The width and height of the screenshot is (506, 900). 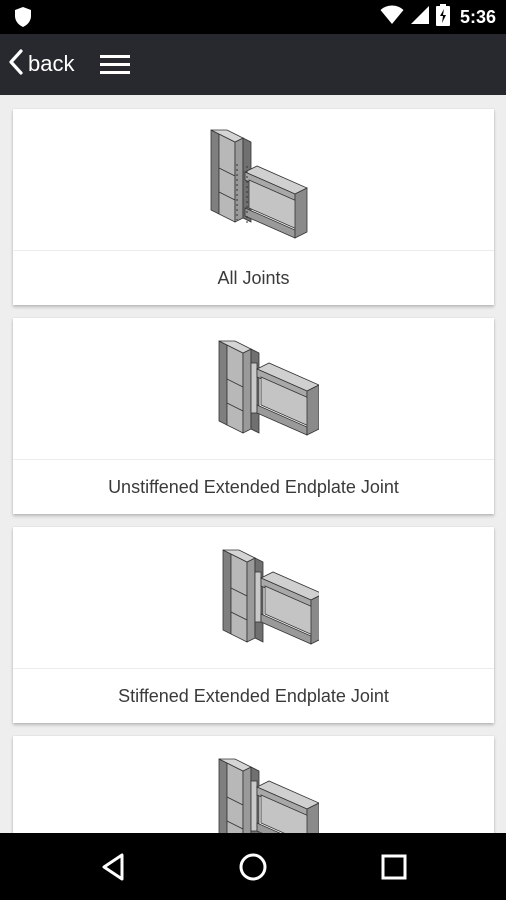 I want to click on status-bar: 5:36, so click(x=253, y=17).